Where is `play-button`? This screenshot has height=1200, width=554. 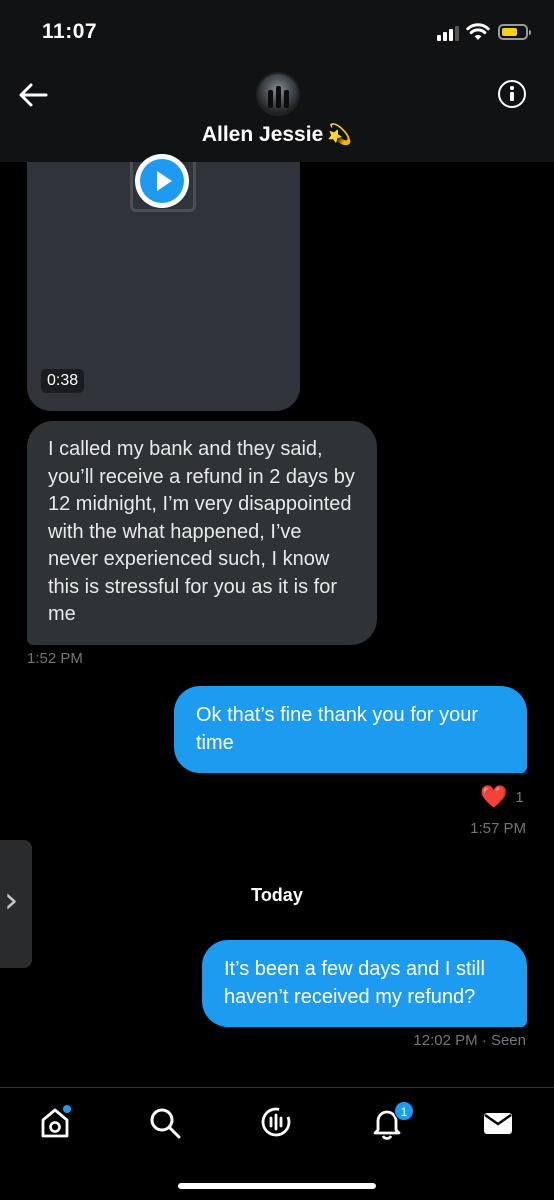 play-button is located at coordinates (162, 181).